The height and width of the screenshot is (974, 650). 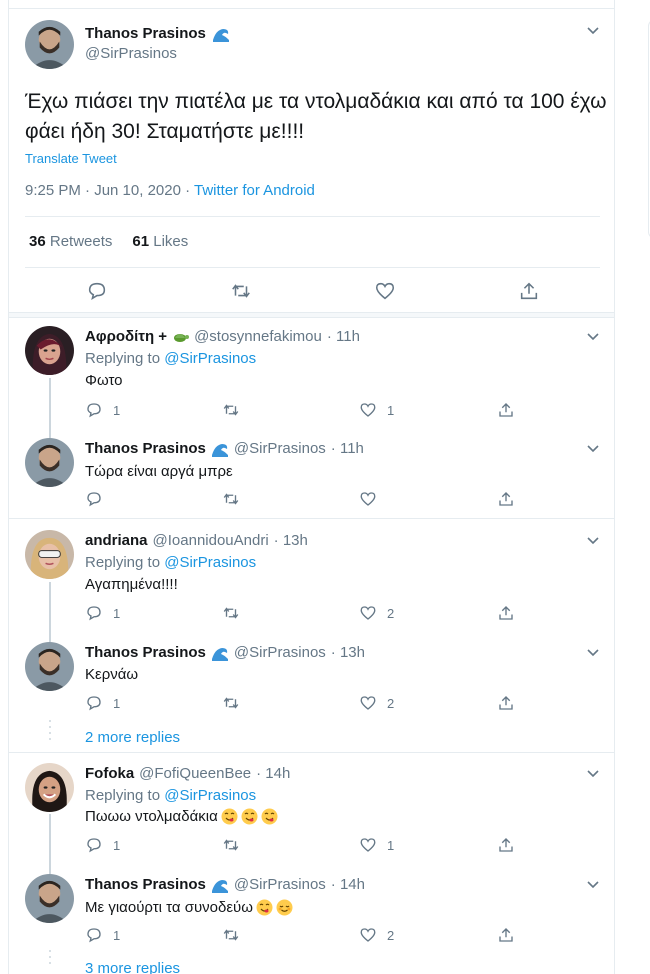 What do you see at coordinates (284, 907) in the screenshot?
I see `relieved-emoji-icon` at bounding box center [284, 907].